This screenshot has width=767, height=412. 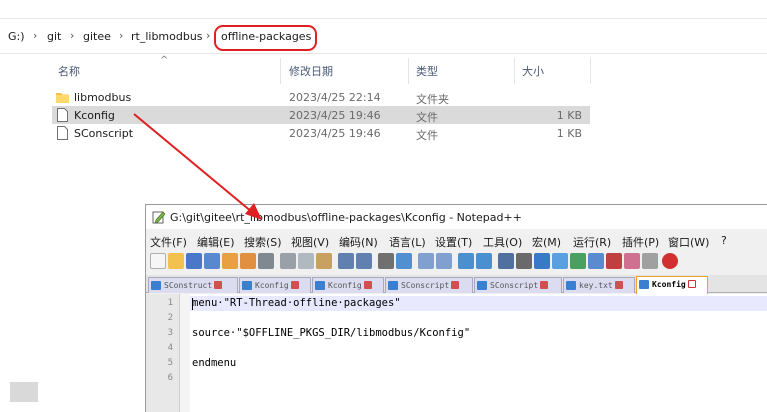 I want to click on folder-workspace-icon, so click(x=596, y=261).